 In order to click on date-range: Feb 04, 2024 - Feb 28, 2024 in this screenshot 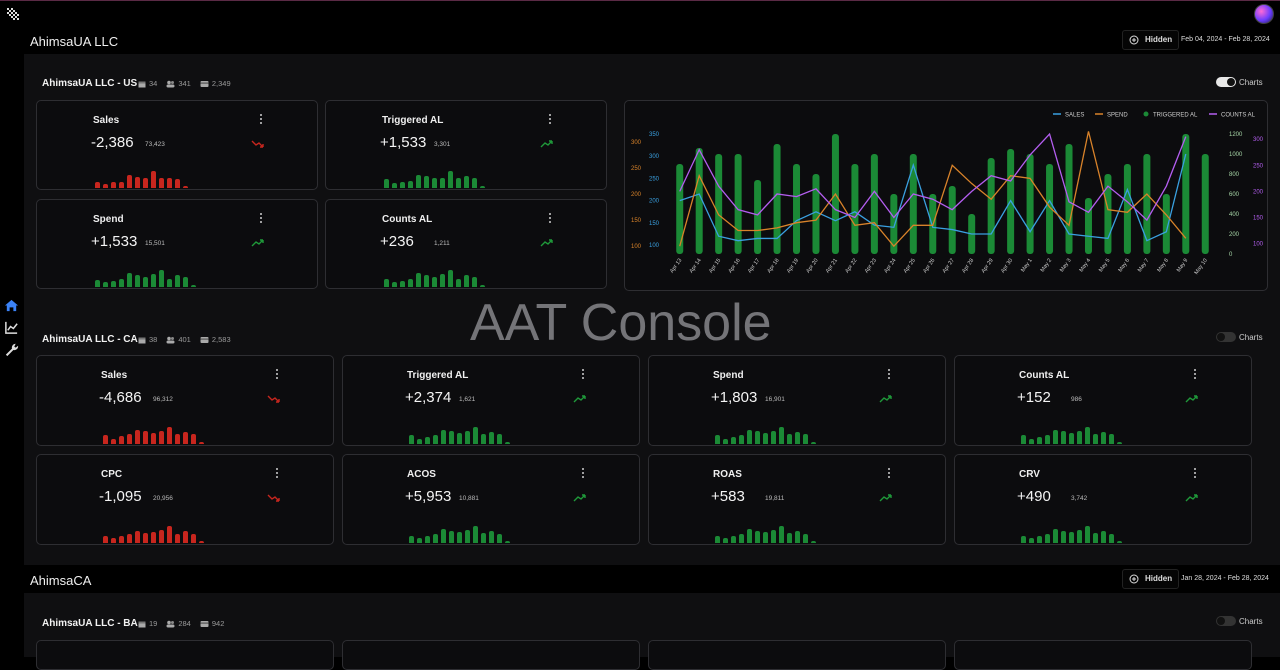, I will do `click(1225, 39)`.